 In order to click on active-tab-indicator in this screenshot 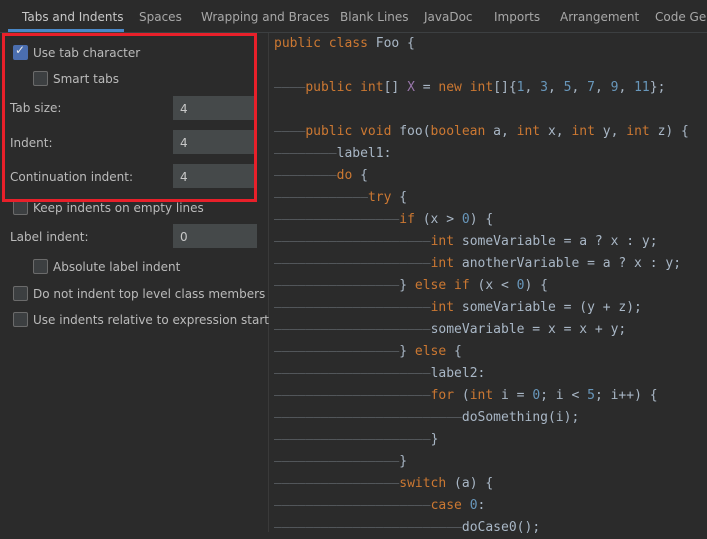, I will do `click(66, 30)`.